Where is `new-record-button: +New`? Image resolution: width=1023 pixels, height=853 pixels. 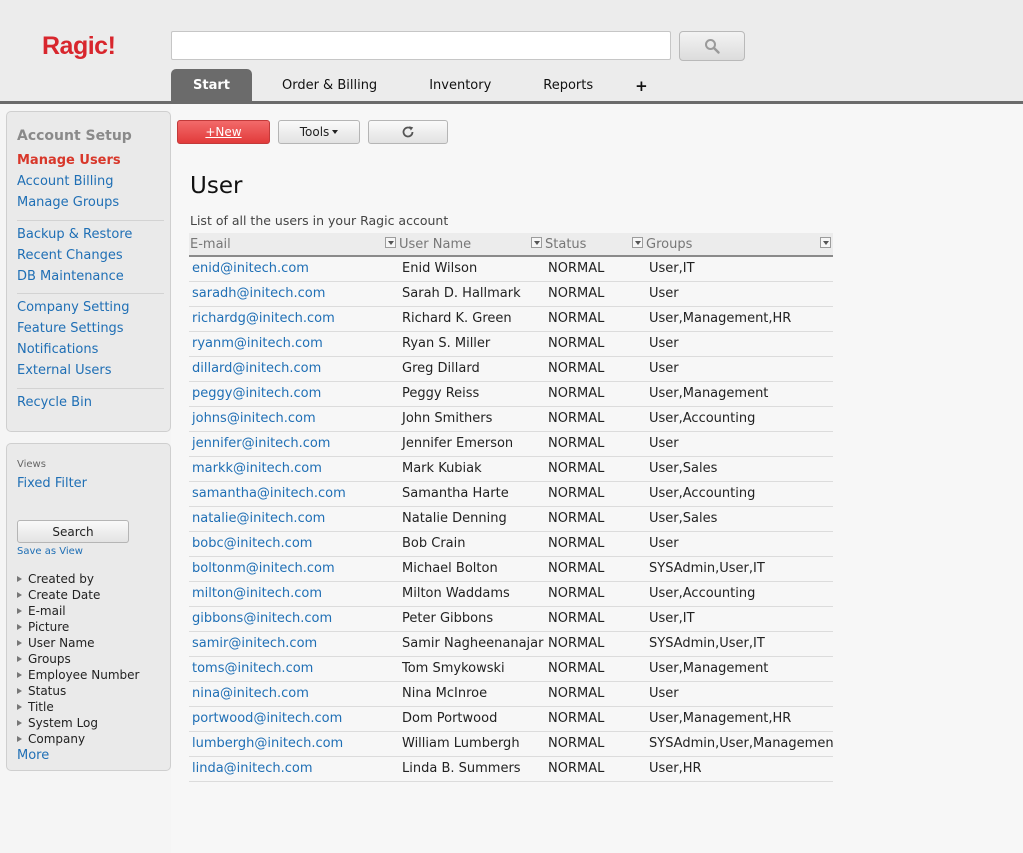
new-record-button: +New is located at coordinates (223, 132).